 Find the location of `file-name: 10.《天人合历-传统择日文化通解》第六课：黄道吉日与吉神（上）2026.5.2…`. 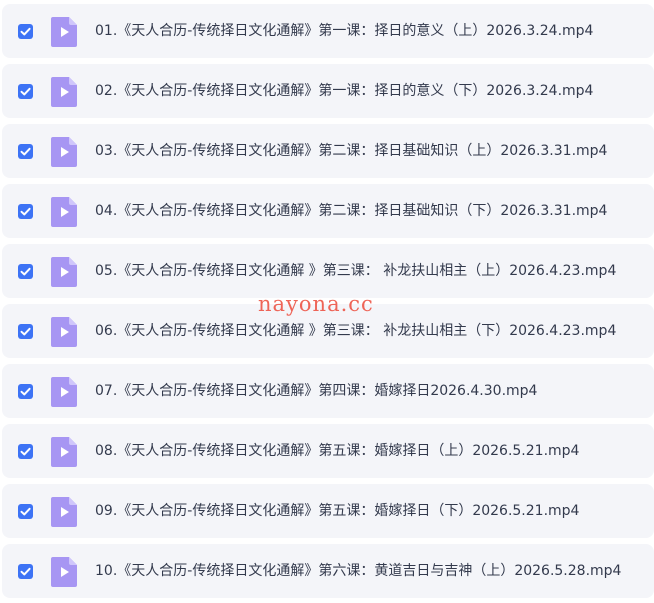

file-name: 10.《天人合历-传统择日文化通解》第六课：黄道吉日与吉神（上）2026.5.2… is located at coordinates (358, 571).